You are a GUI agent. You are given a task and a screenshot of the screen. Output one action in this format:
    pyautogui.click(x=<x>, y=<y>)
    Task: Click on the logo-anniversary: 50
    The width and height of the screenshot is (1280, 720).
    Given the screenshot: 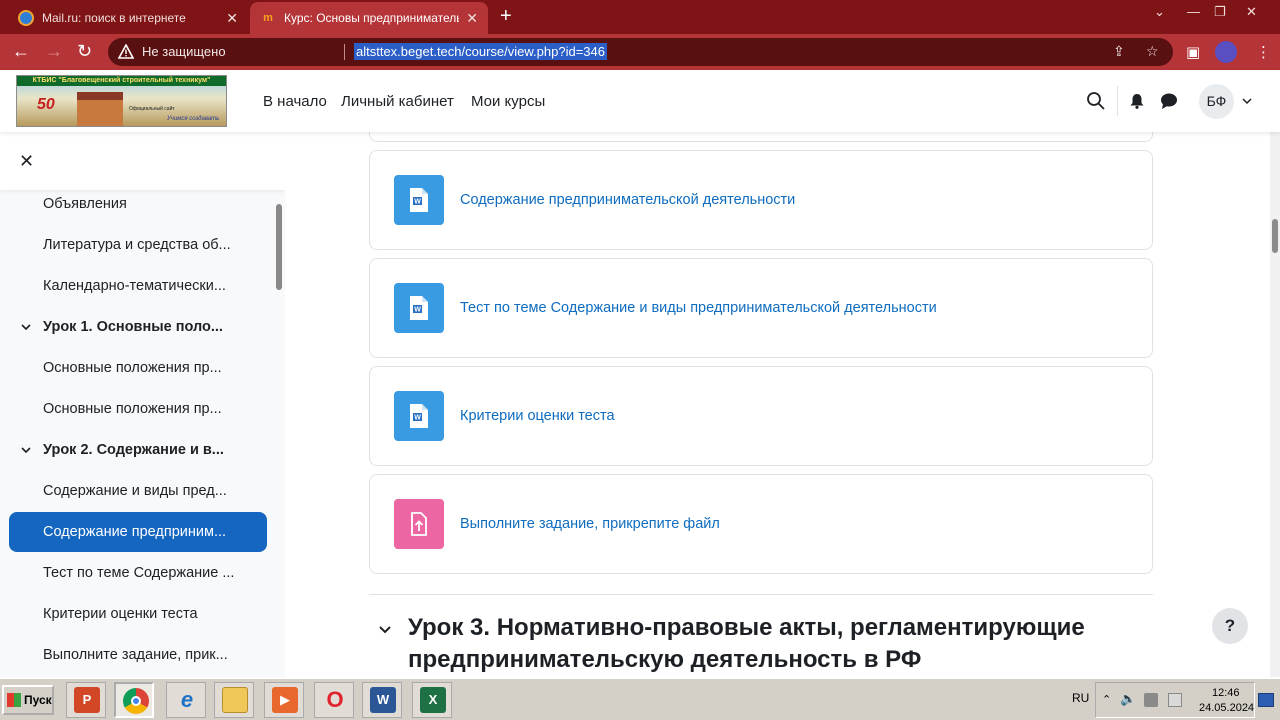 What is the action you would take?
    pyautogui.click(x=46, y=104)
    